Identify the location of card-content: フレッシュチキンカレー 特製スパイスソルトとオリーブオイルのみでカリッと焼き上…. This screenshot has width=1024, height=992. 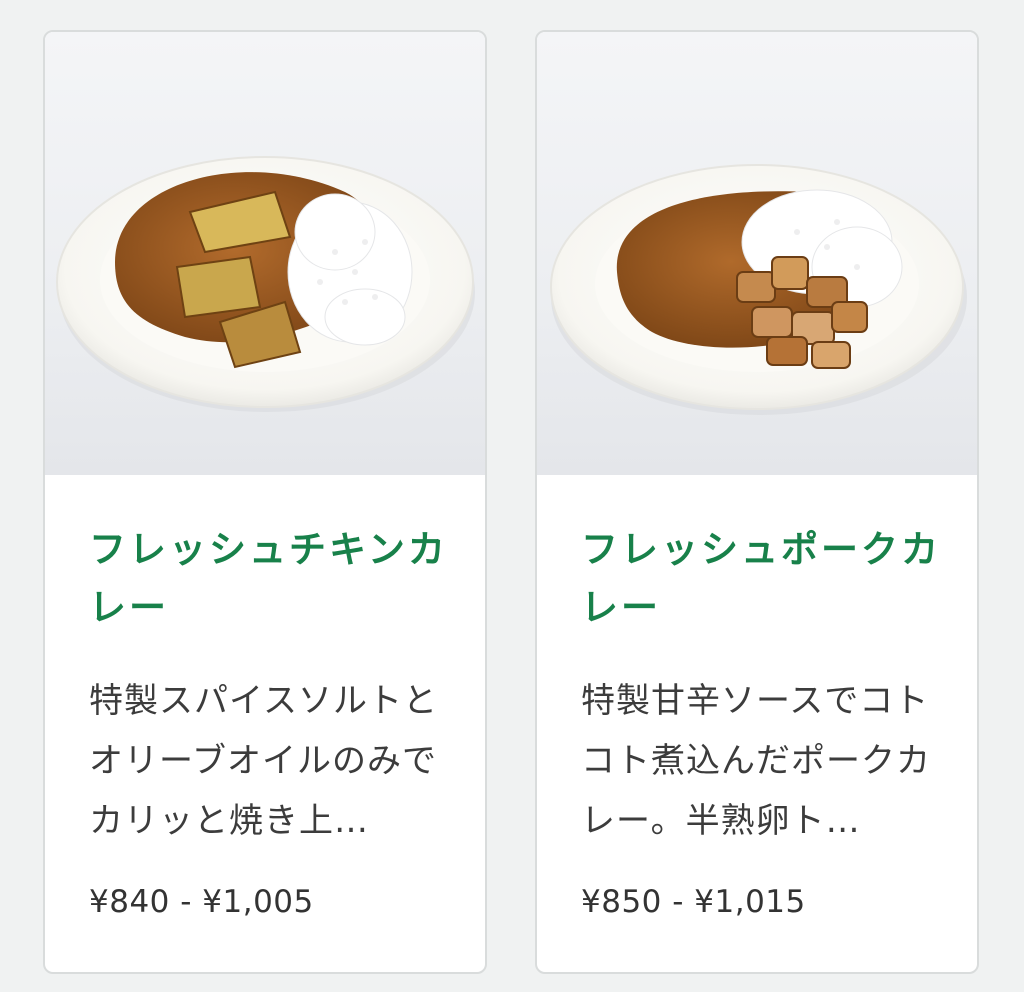
(272, 686).